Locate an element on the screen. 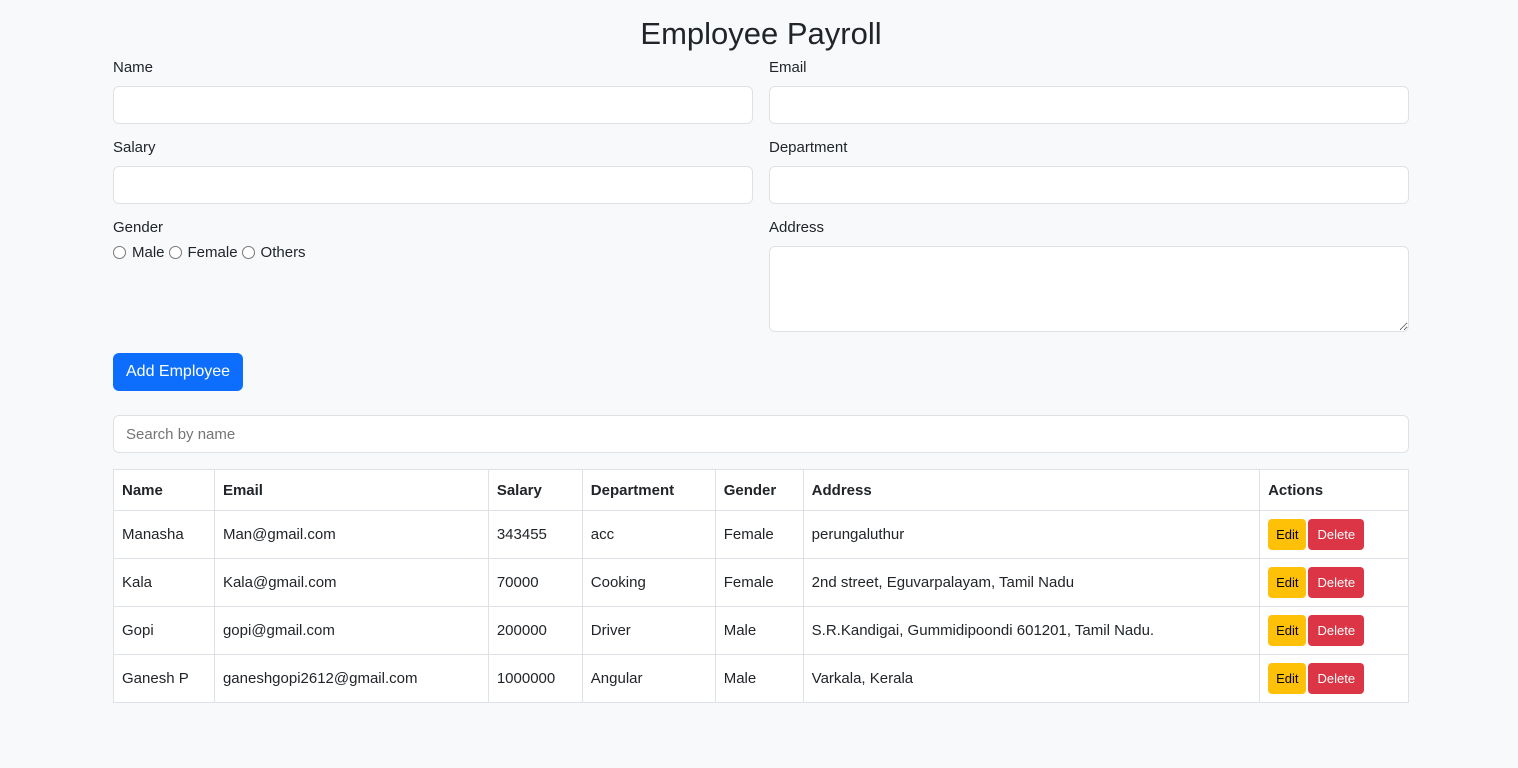  email-label: Email is located at coordinates (788, 67).